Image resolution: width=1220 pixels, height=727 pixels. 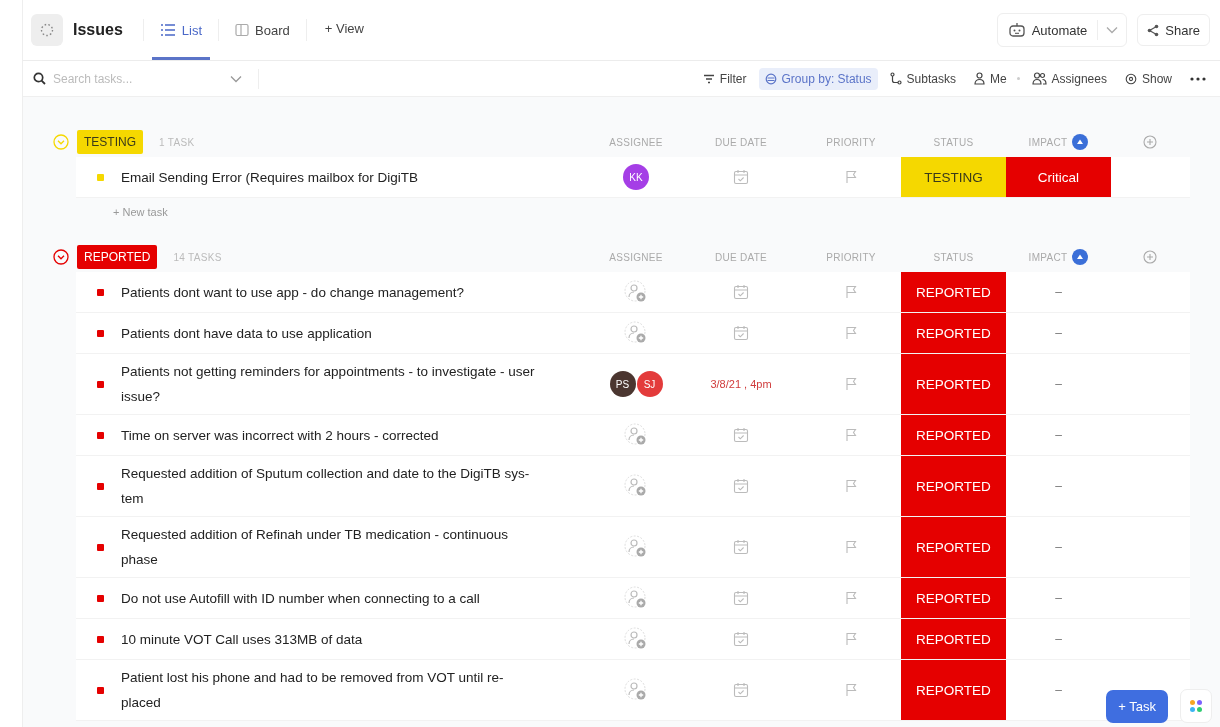 What do you see at coordinates (356, 384) in the screenshot?
I see `task-name: Patients not getting reminders for appointments - to investigate - user issue?` at bounding box center [356, 384].